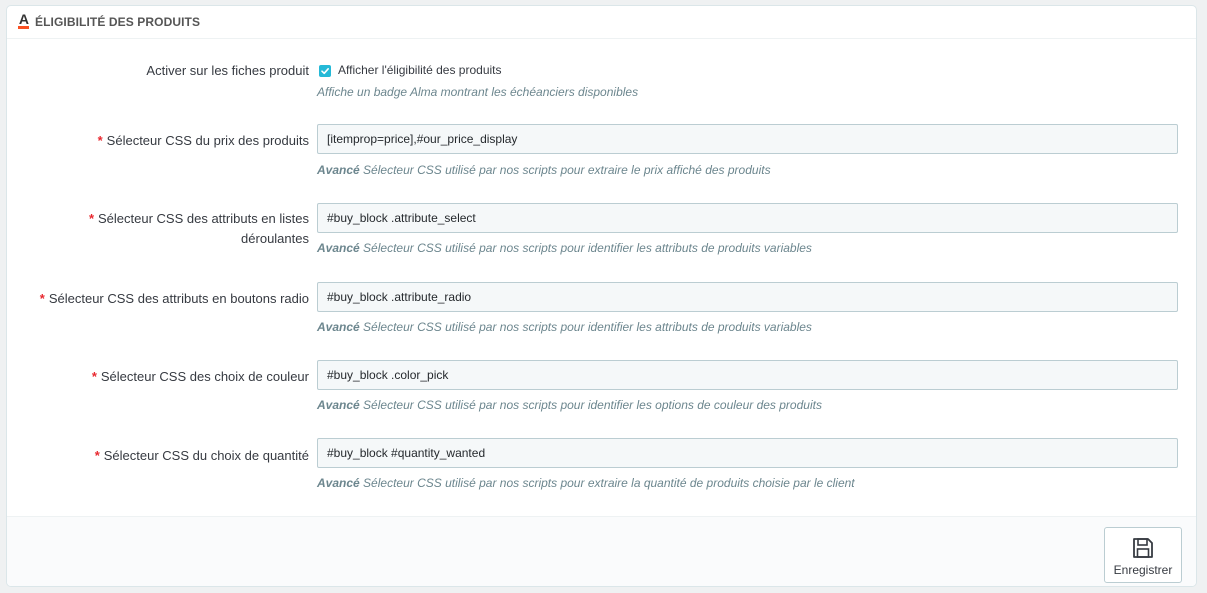 This screenshot has height=593, width=1207. Describe the element at coordinates (227, 70) in the screenshot. I see `activate-label: Activer sur les fiches produit` at that location.